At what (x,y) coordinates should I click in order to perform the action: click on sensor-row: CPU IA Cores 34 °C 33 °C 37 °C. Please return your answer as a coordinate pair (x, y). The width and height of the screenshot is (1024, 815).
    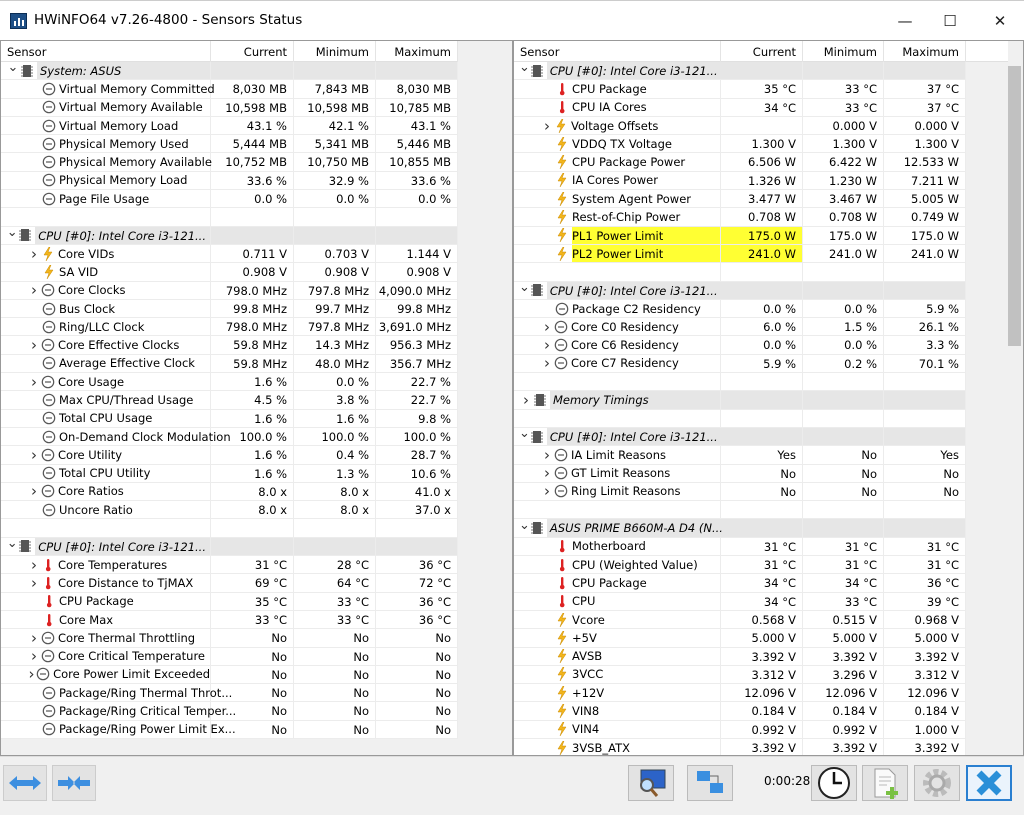
    Looking at the image, I should click on (740, 107).